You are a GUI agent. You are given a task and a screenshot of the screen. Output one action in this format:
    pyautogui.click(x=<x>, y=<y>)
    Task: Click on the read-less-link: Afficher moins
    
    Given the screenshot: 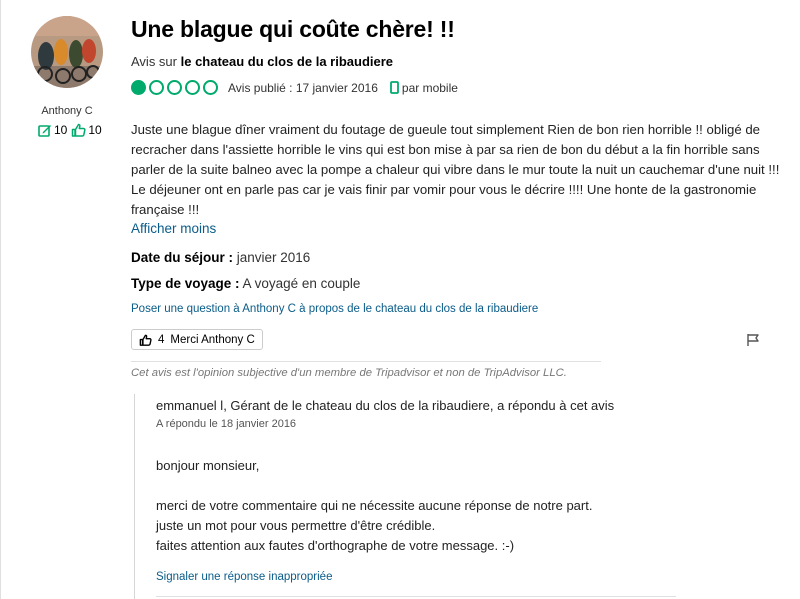 What is the action you would take?
    pyautogui.click(x=173, y=228)
    